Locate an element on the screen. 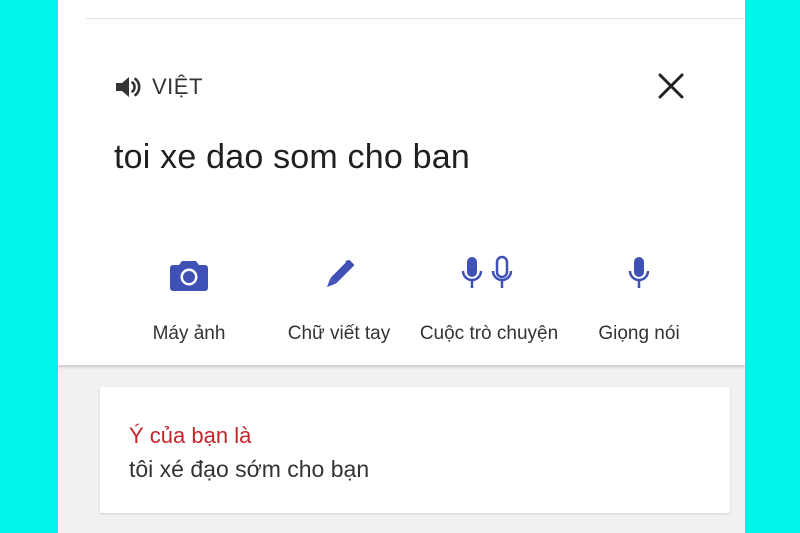 Image resolution: width=800 pixels, height=533 pixels. handwriting-button: Chữ viết tay is located at coordinates (339, 302).